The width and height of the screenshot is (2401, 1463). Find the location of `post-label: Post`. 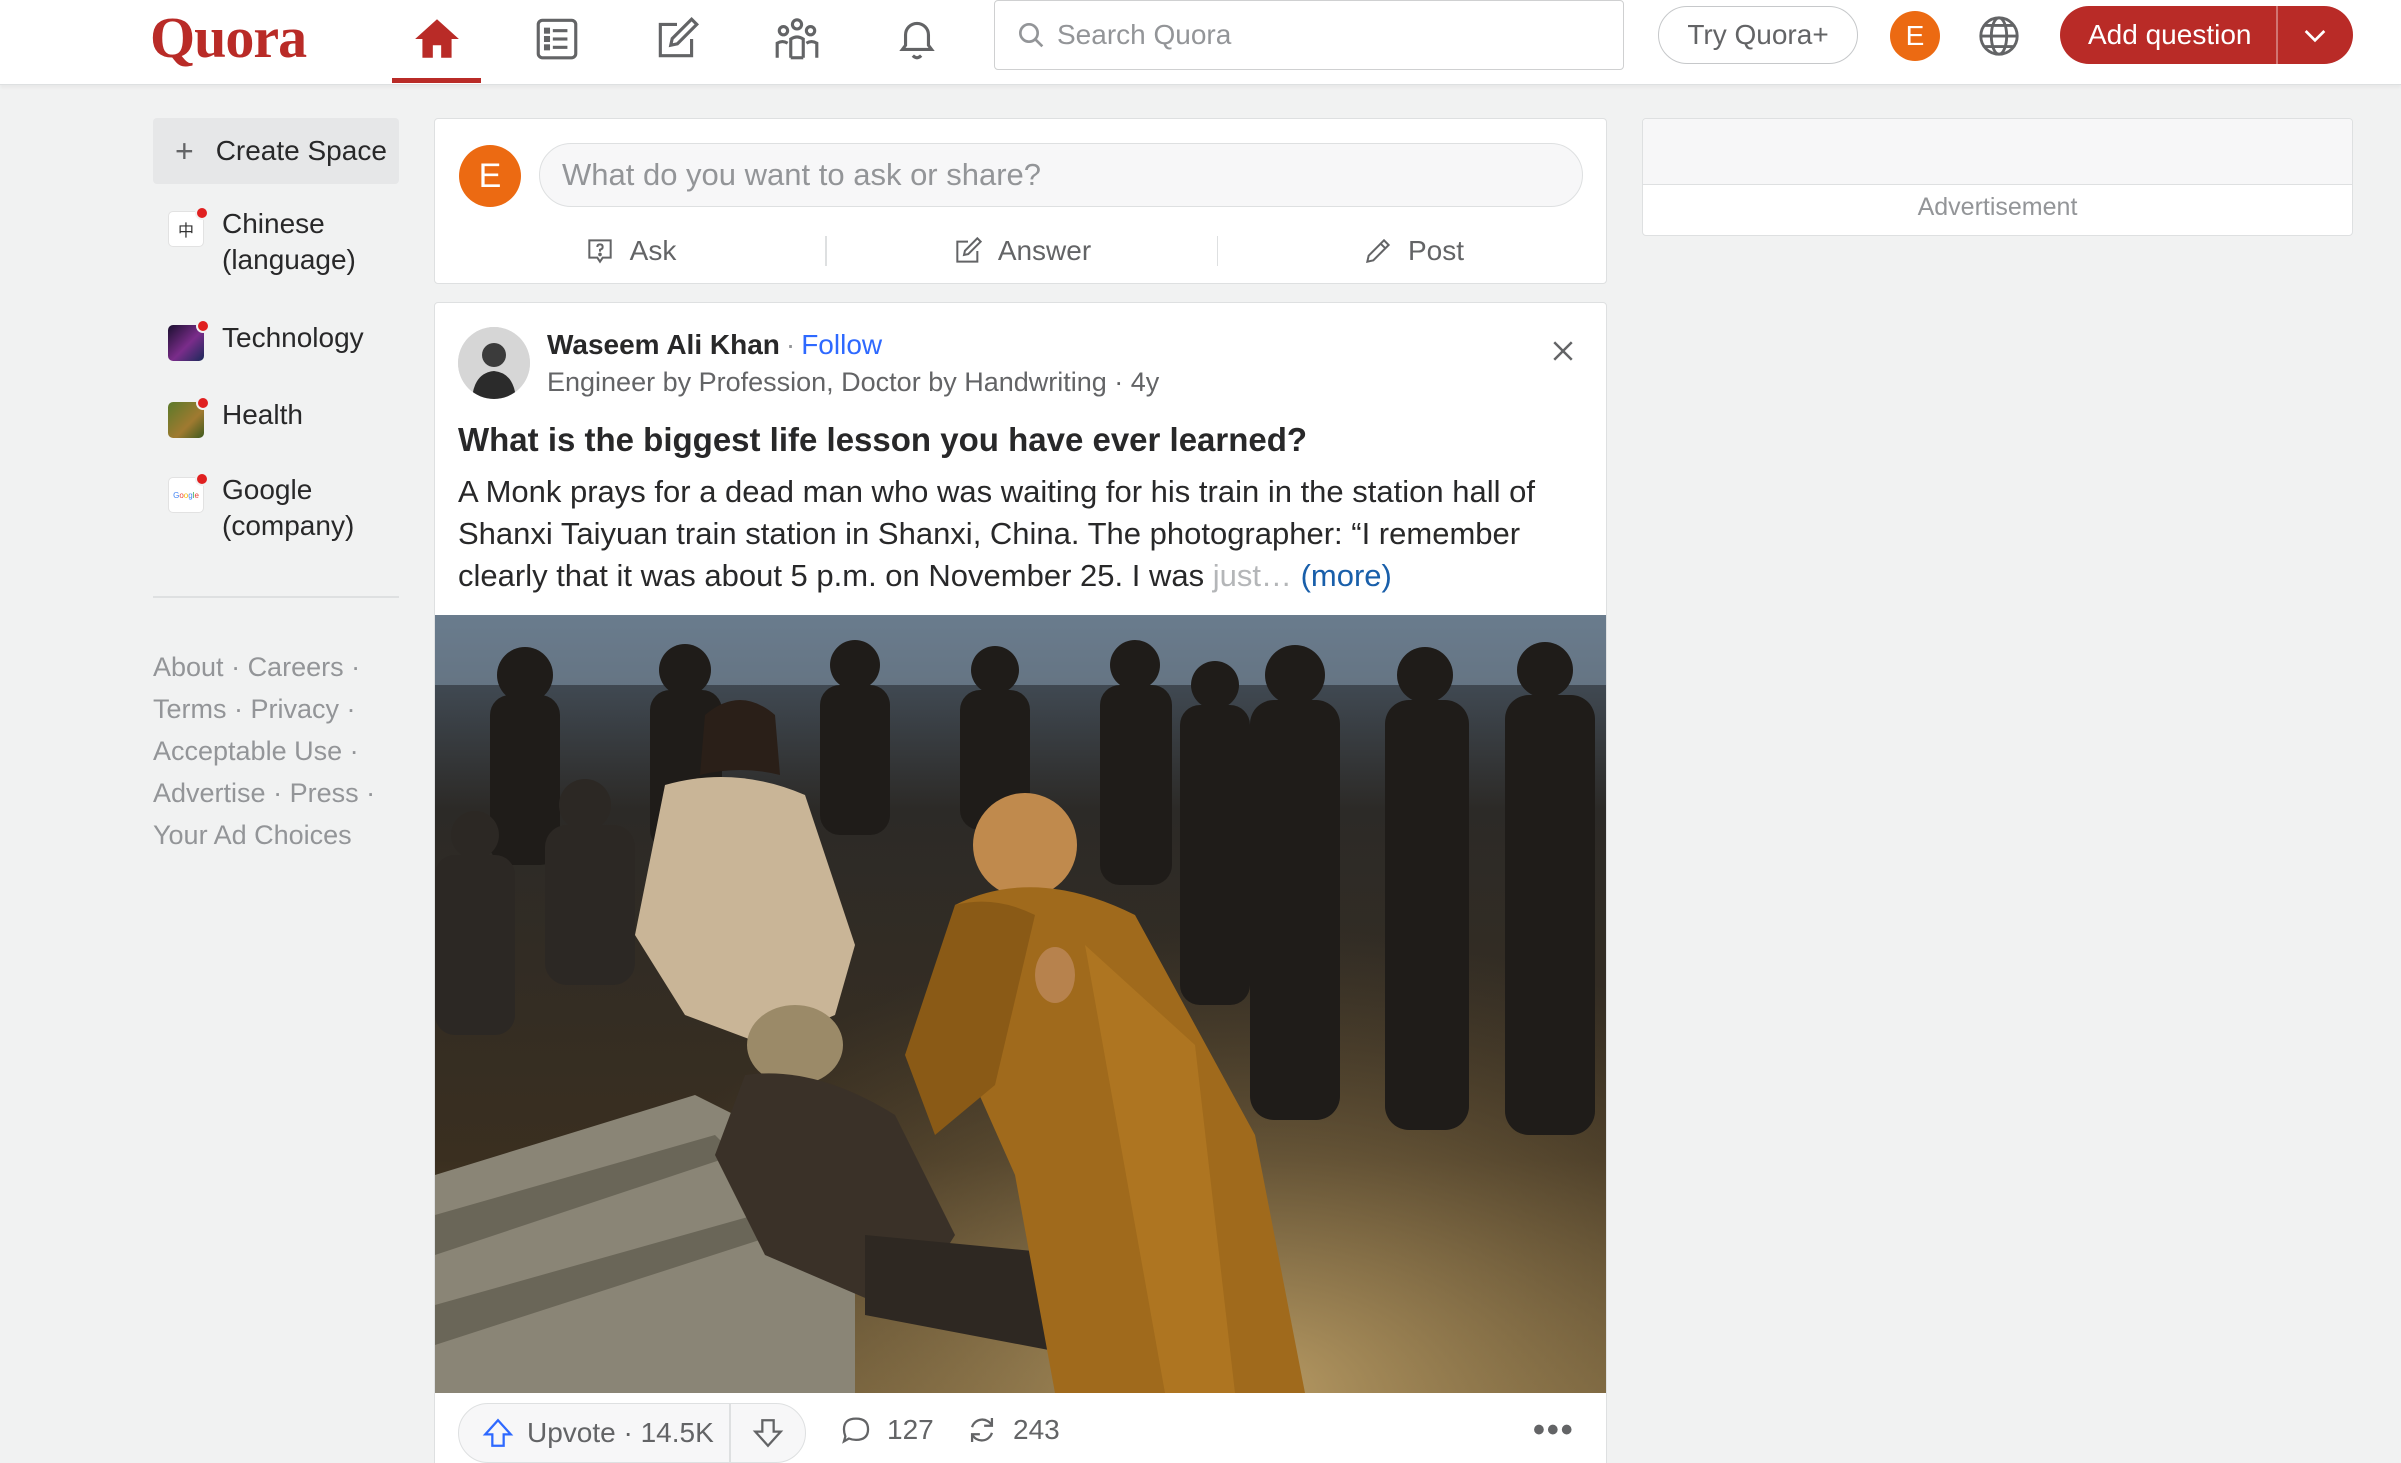

post-label: Post is located at coordinates (1436, 250).